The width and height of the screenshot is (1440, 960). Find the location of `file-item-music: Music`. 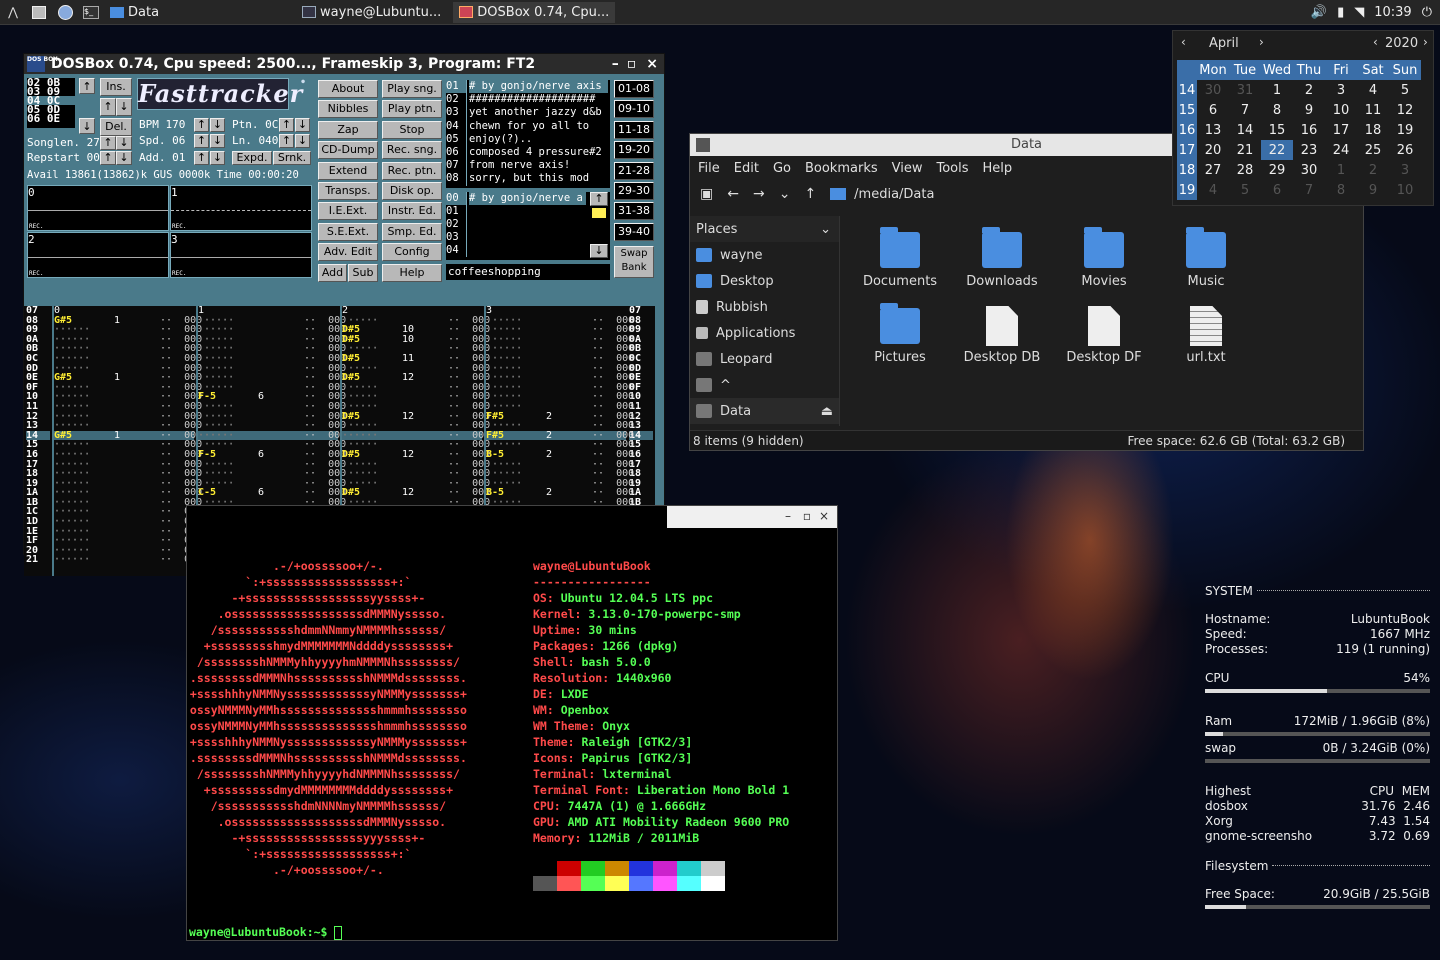

file-item-music: Music is located at coordinates (1206, 257).